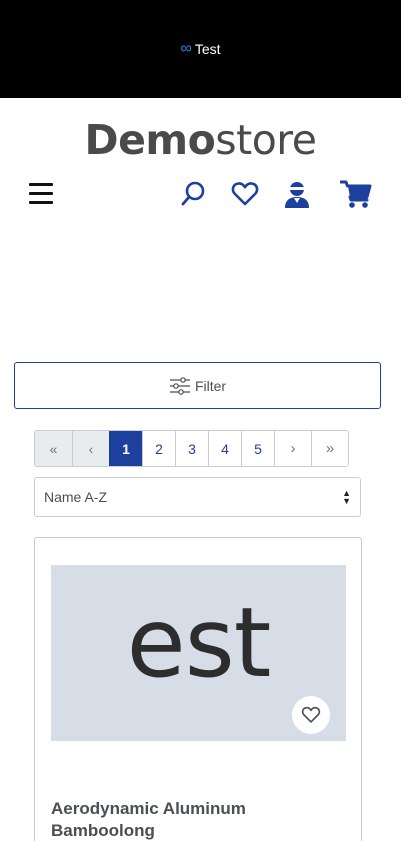 Image resolution: width=401 pixels, height=841 pixels. Describe the element at coordinates (297, 194) in the screenshot. I see `account-icon` at that location.